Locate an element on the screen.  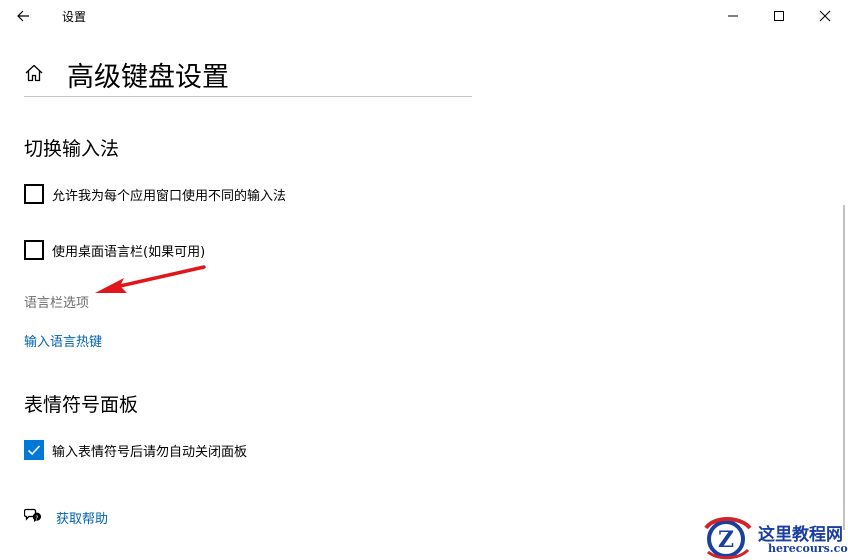
checkbox-label: 允许我为每个应用窗口使用不同的输入法 is located at coordinates (169, 196).